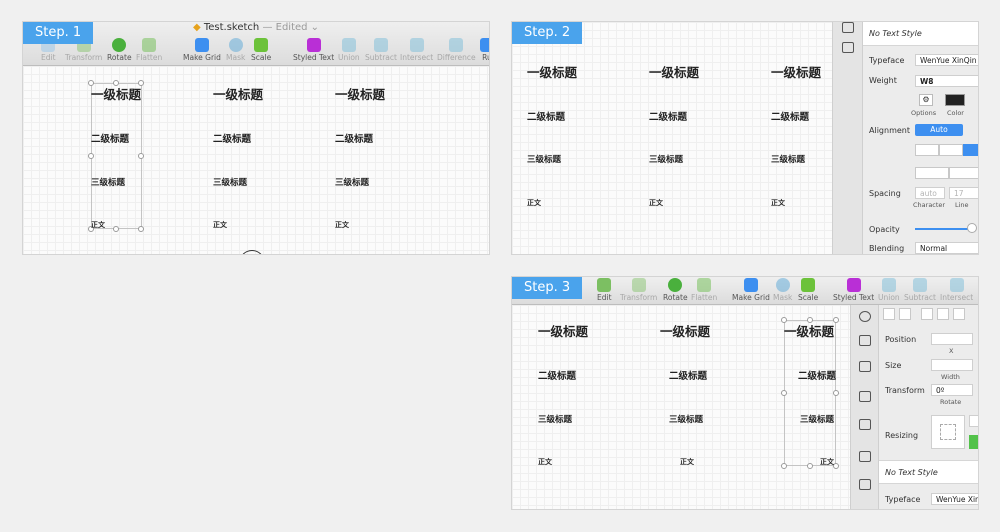 Image resolution: width=1000 pixels, height=532 pixels. What do you see at coordinates (848, 27) in the screenshot?
I see `text-style-icon` at bounding box center [848, 27].